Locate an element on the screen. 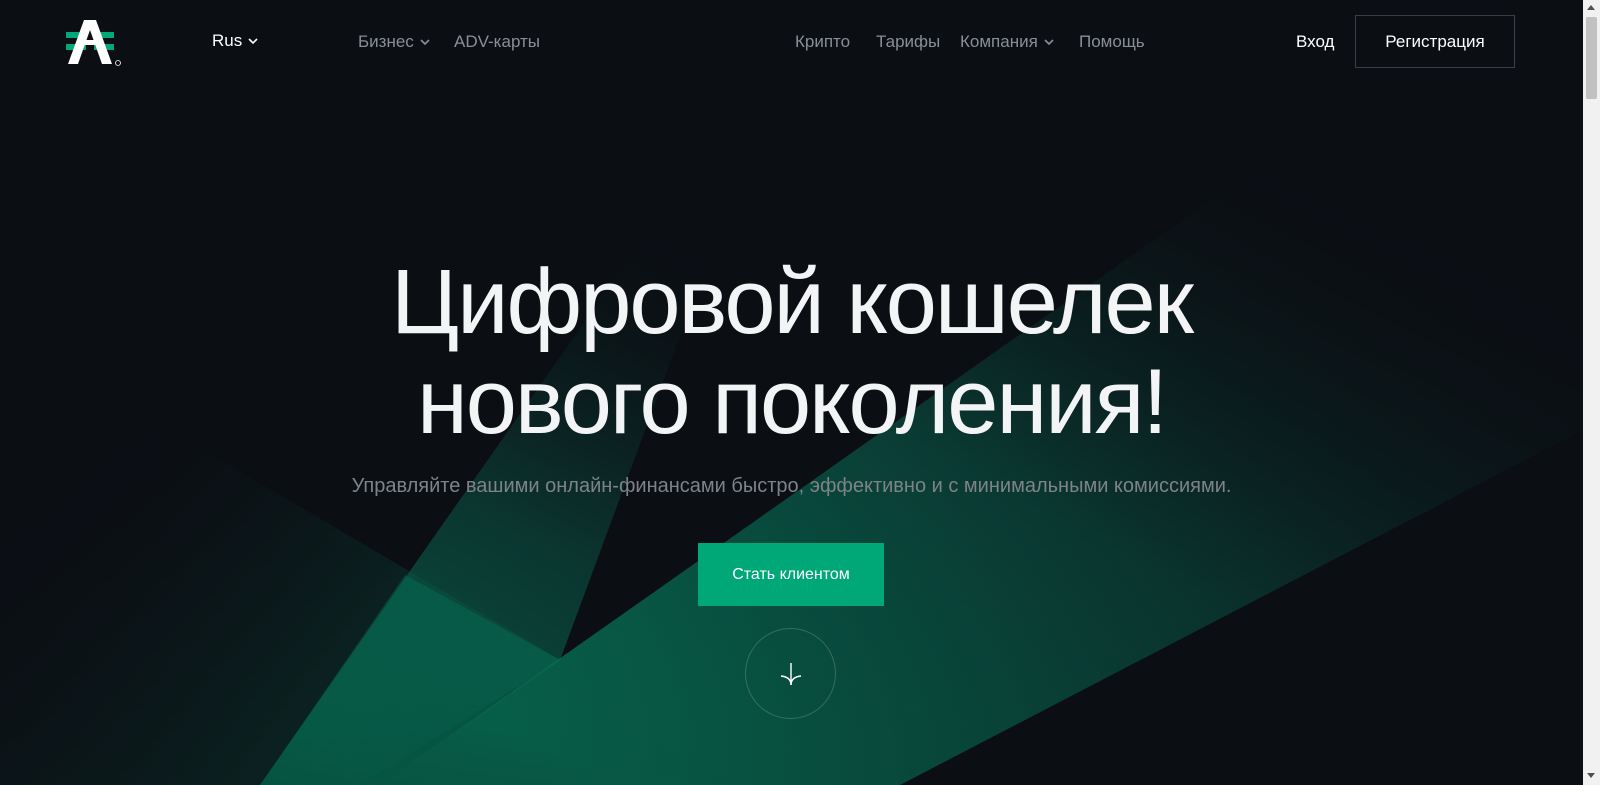 This screenshot has height=785, width=1600. nav-item-business: Бизнес is located at coordinates (394, 42).